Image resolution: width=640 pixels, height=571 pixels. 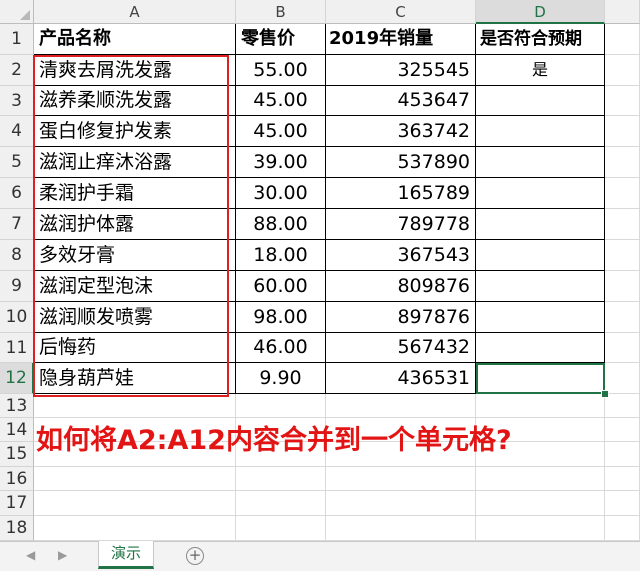 I want to click on cell-d2: 是, so click(x=540, y=70).